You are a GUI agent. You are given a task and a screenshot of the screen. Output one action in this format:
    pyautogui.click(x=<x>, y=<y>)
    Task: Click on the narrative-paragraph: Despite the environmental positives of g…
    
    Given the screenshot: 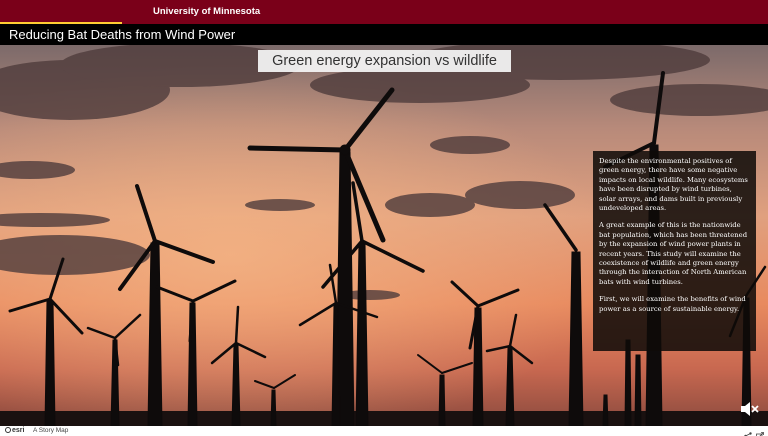 What is the action you would take?
    pyautogui.click(x=673, y=185)
    